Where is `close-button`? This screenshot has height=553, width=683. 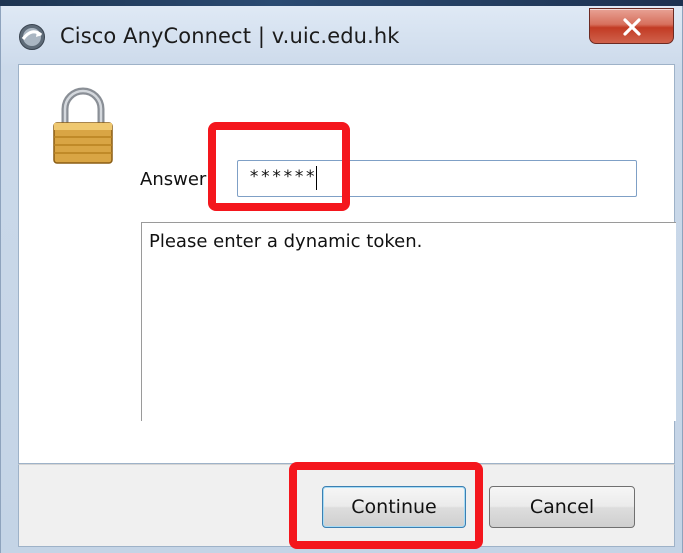 close-button is located at coordinates (631, 26).